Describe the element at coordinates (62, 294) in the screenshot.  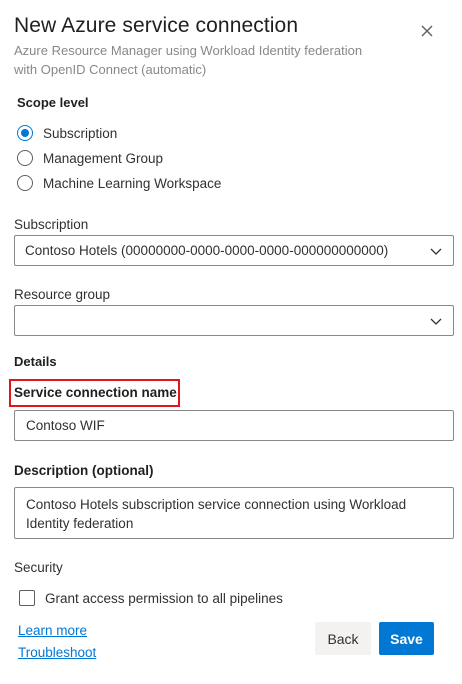
I see `resource-group-label: Resource group` at that location.